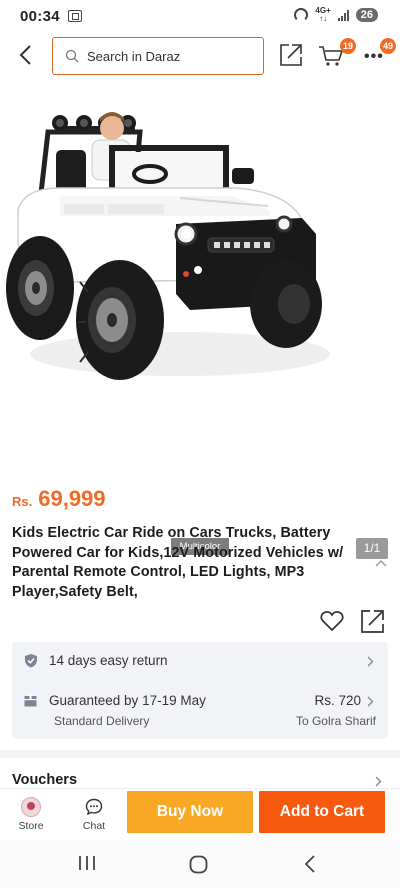 Image resolution: width=400 pixels, height=888 pixels. I want to click on delivery-row: Guaranteed by 17-19 May, so click(115, 700).